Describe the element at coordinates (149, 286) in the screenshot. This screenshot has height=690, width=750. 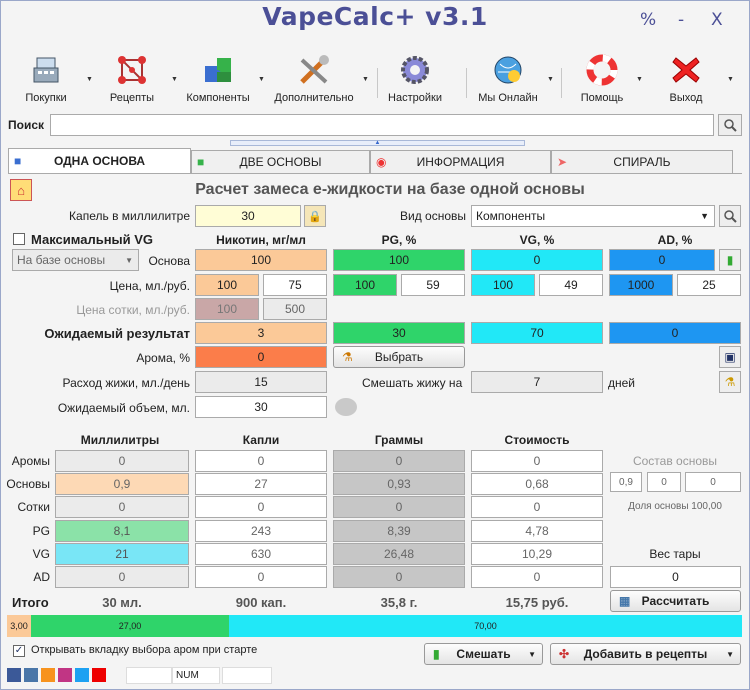
I see `price-row-label: Цена, мл./руб.` at that location.